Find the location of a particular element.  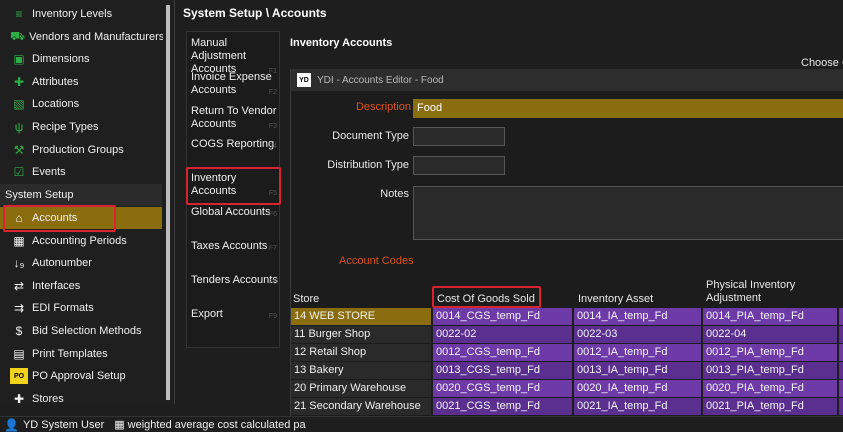

sidebar-scrollbar is located at coordinates (168, 202).